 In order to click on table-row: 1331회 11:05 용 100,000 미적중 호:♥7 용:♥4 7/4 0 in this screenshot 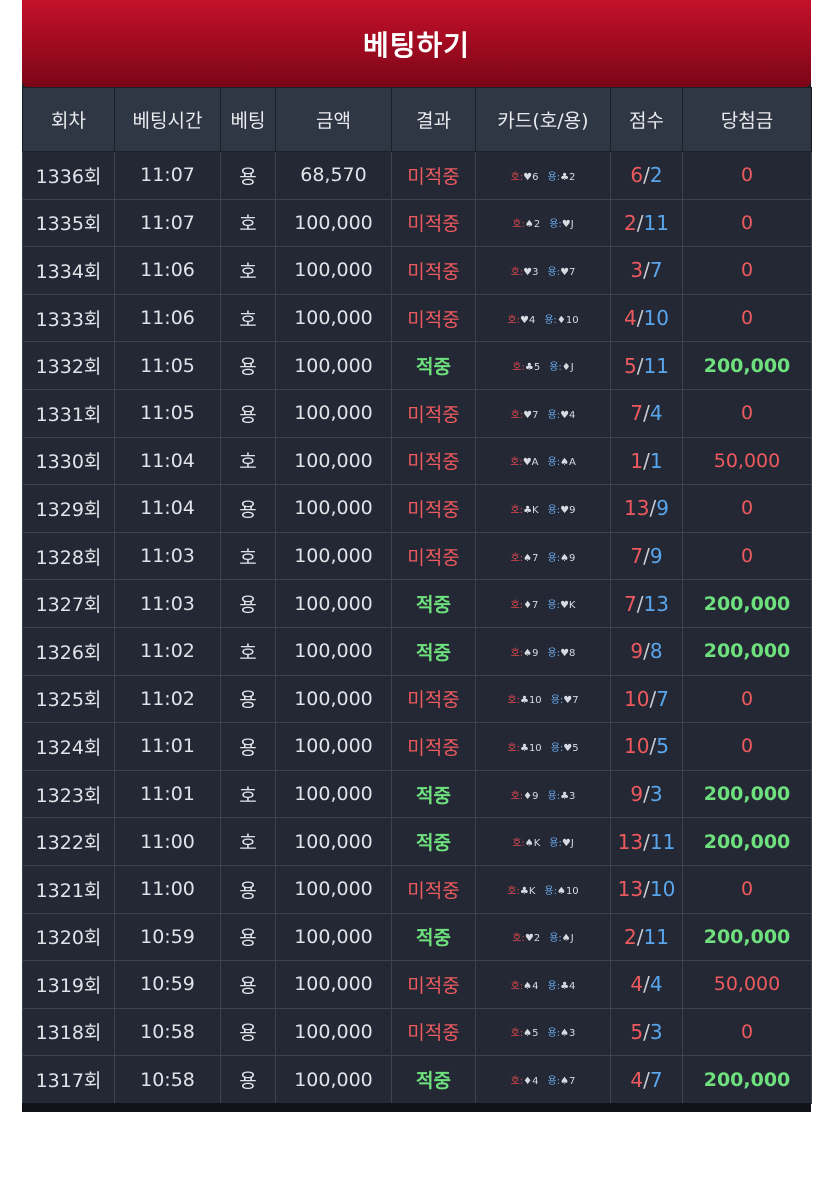, I will do `click(417, 413)`.